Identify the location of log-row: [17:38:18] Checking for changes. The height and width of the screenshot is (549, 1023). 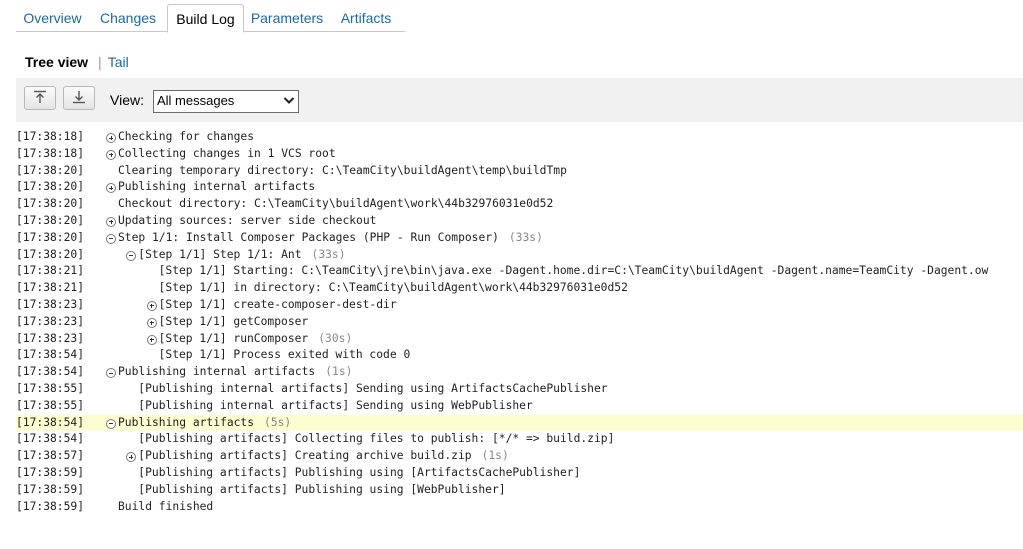
(519, 137).